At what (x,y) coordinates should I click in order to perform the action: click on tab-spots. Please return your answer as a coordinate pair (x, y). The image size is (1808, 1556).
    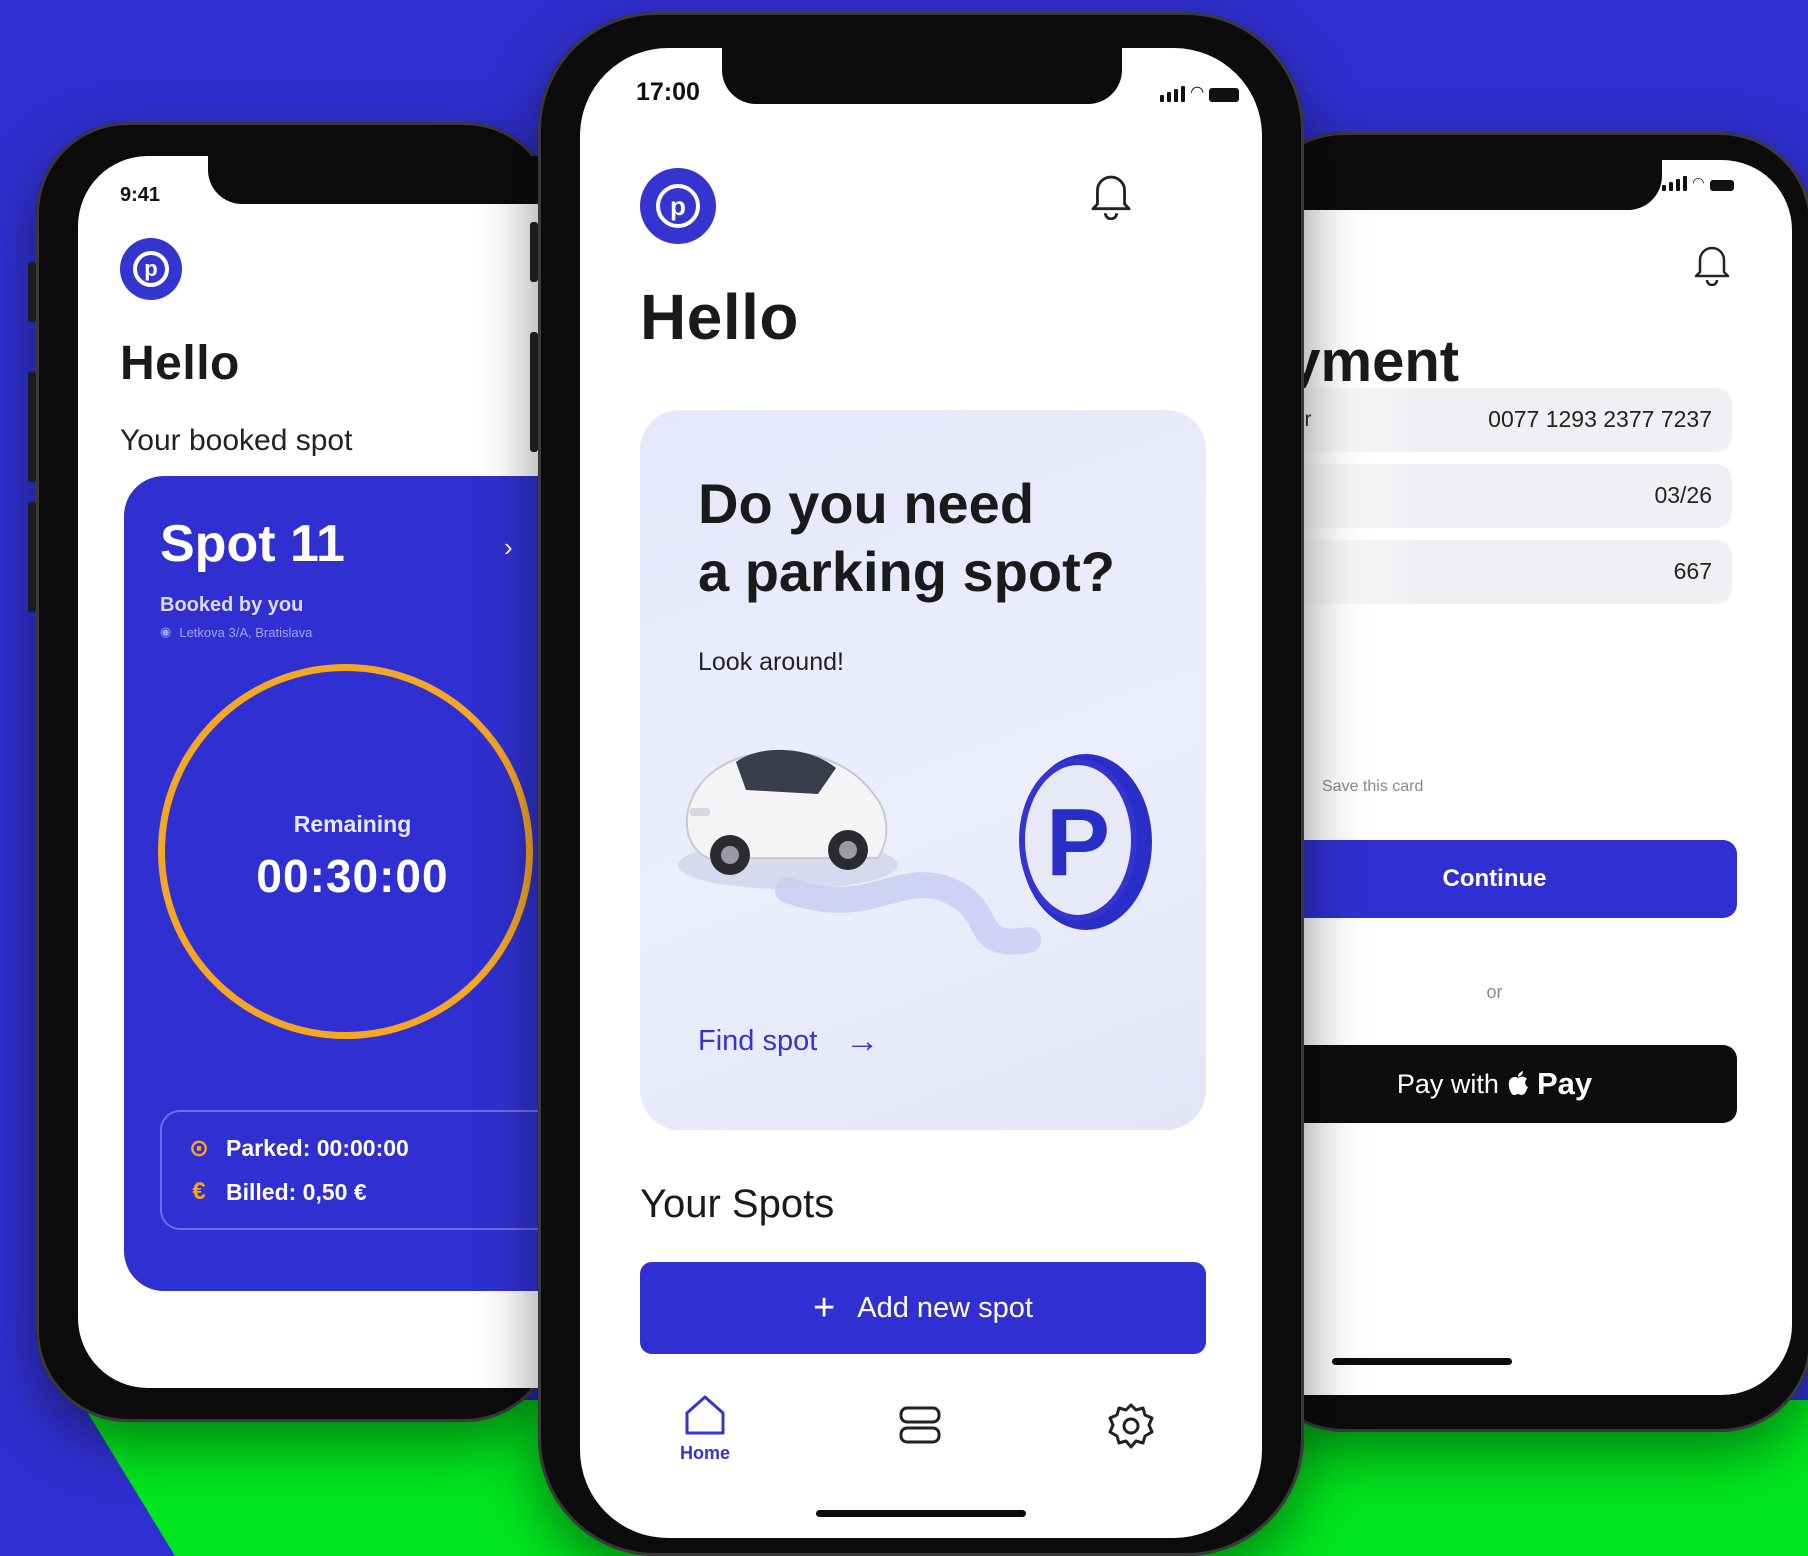
    Looking at the image, I should click on (920, 1425).